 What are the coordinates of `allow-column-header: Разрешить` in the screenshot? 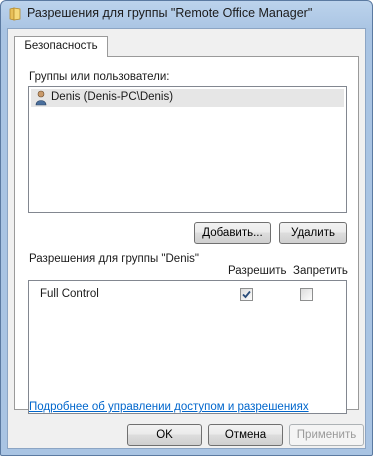 It's located at (257, 271).